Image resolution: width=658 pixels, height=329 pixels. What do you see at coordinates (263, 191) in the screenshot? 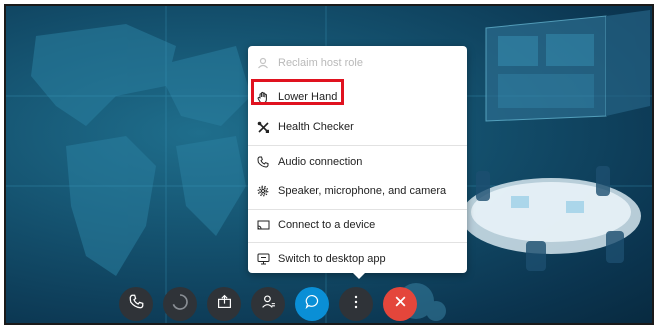
I see `gear-icon` at bounding box center [263, 191].